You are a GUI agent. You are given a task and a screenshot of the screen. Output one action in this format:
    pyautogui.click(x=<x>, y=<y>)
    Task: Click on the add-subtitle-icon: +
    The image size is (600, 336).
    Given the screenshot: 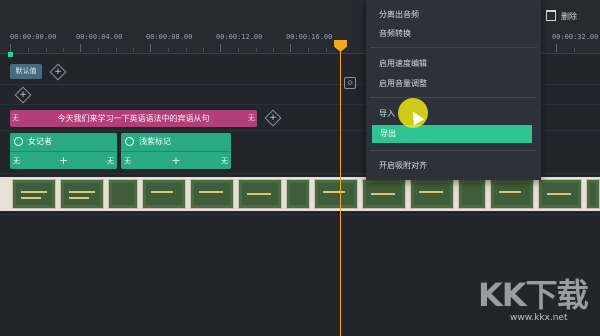 What is the action you would take?
    pyautogui.click(x=273, y=118)
    